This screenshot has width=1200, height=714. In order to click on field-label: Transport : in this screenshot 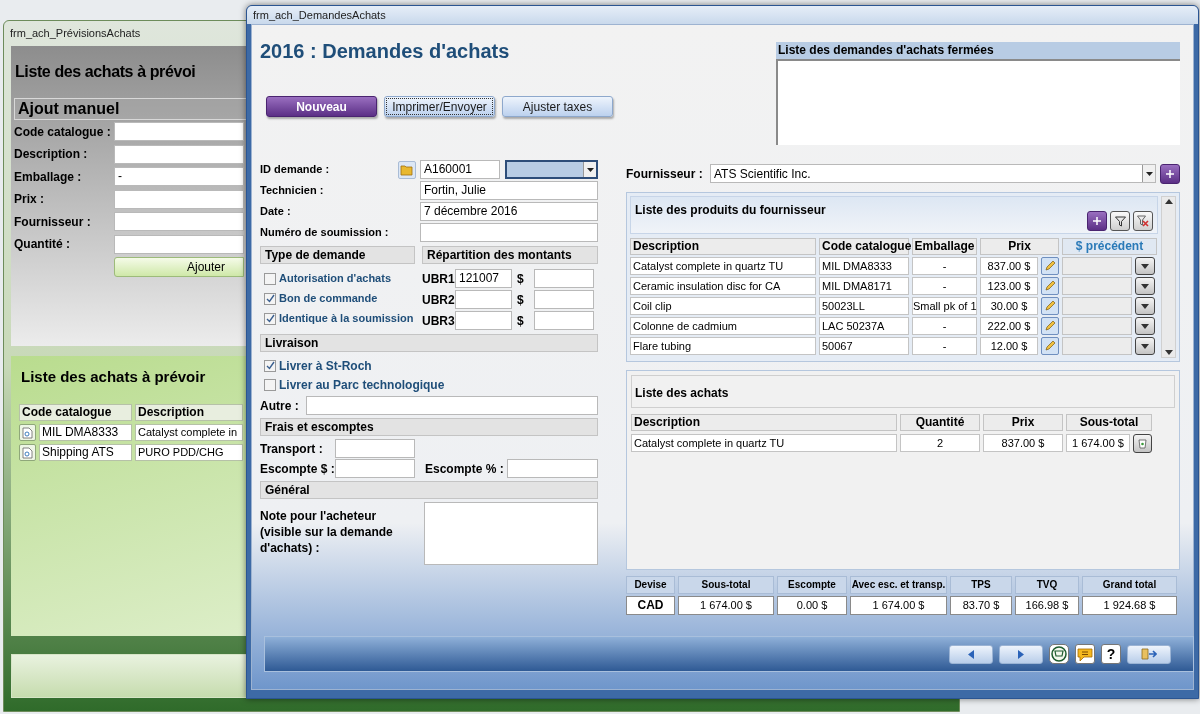, I will do `click(292, 449)`.